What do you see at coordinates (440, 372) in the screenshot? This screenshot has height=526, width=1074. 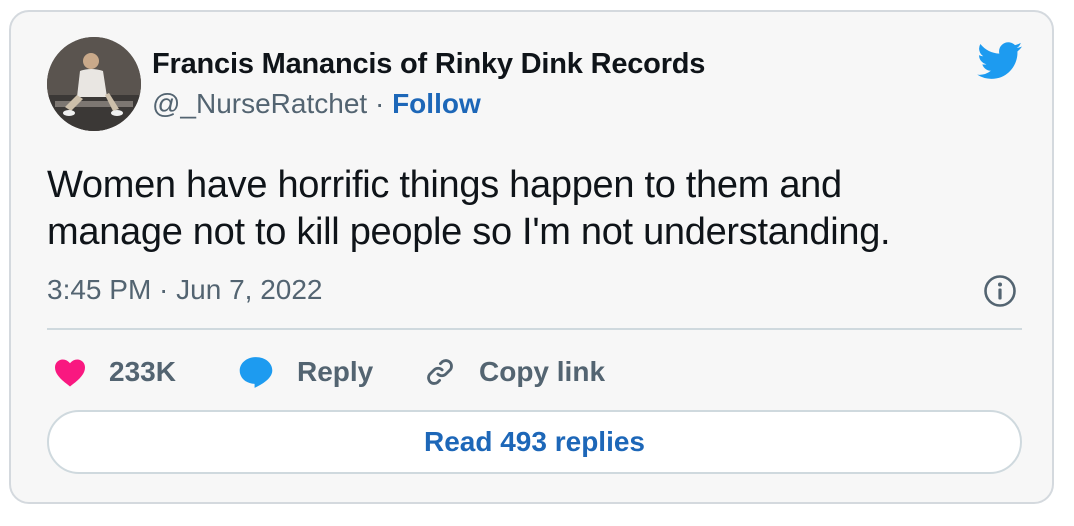 I see `link-icon` at bounding box center [440, 372].